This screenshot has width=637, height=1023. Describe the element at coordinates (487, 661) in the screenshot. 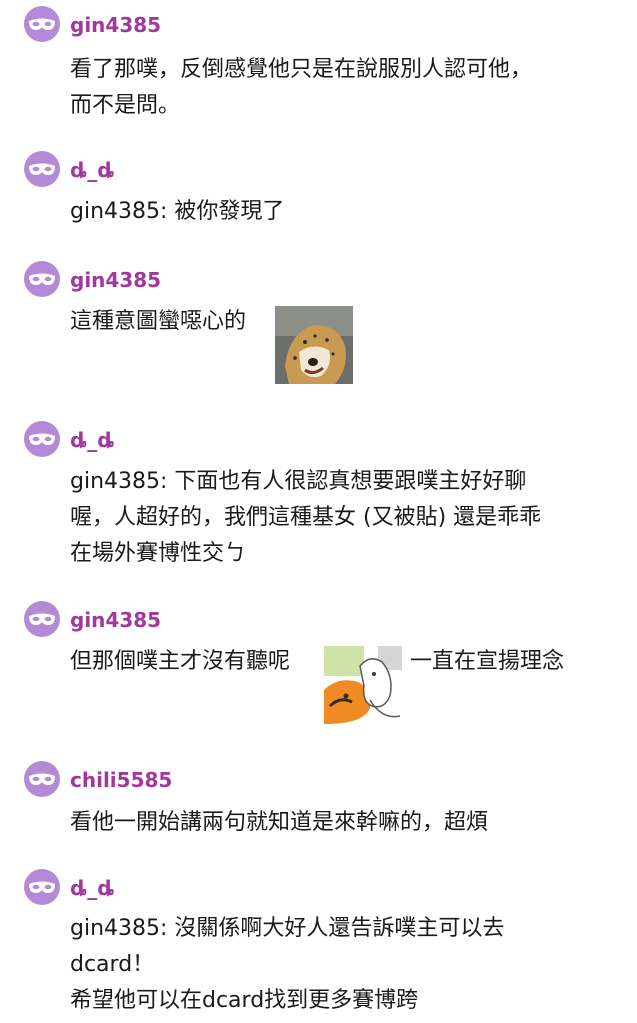

I see `comment-text-tail: 一直在宣揚理念` at that location.